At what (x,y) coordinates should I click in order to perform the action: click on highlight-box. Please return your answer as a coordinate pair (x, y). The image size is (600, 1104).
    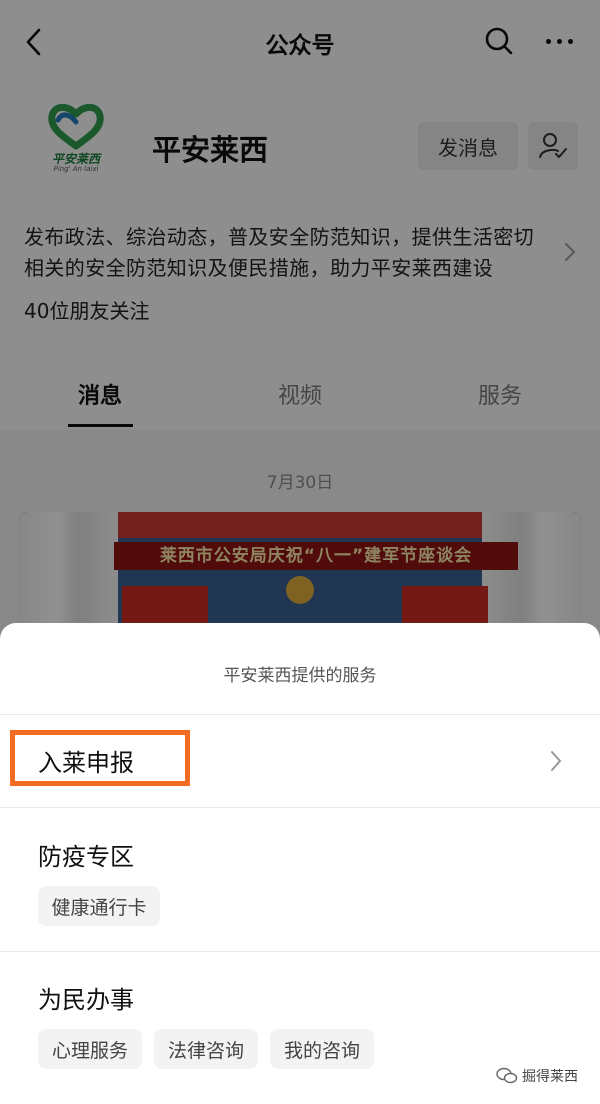
    Looking at the image, I should click on (100, 758).